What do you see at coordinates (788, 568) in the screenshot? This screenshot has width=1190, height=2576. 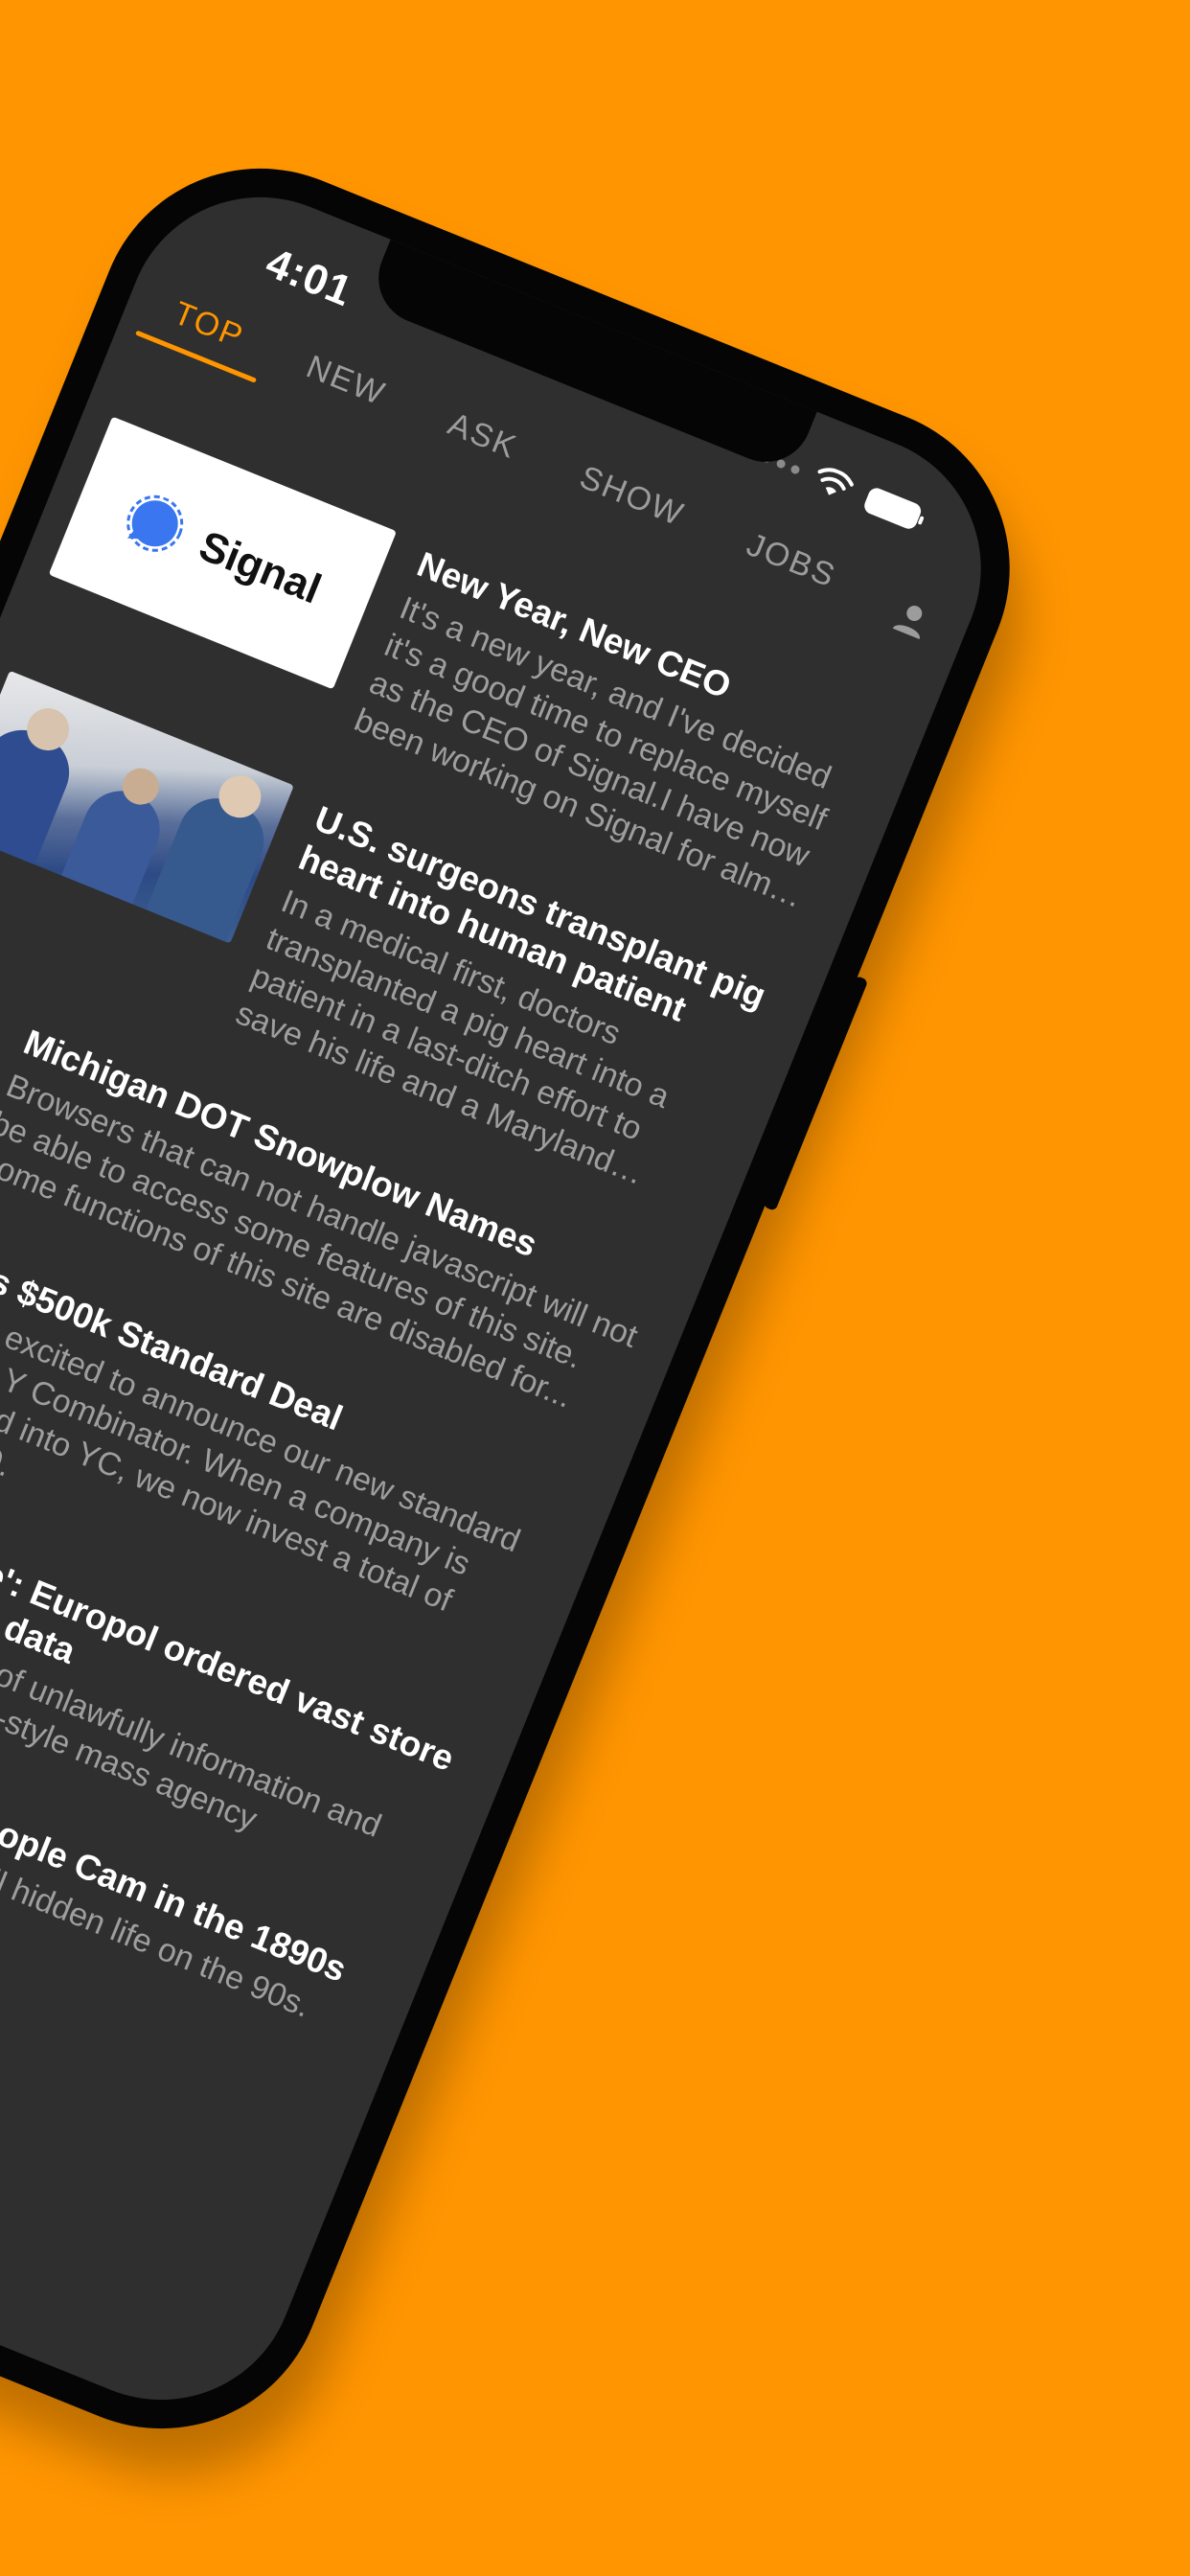 I see `tab-jobs: JOBS` at bounding box center [788, 568].